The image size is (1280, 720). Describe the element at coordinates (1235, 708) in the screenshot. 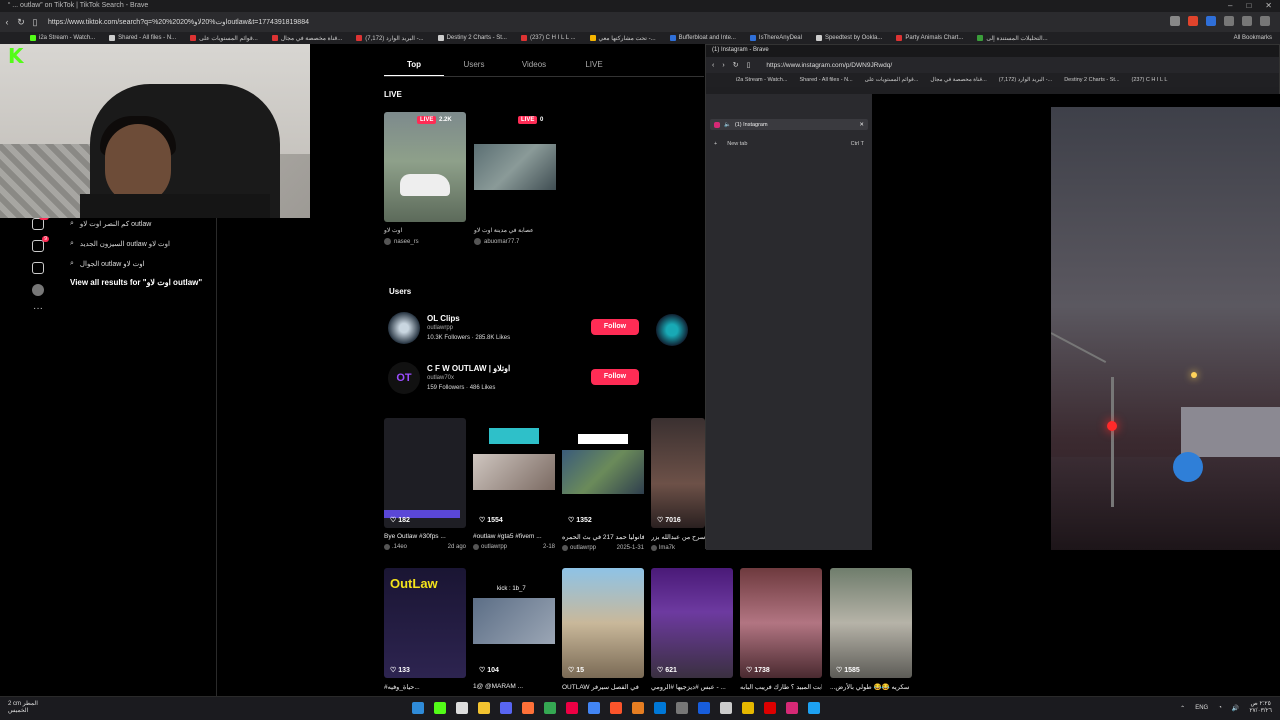

I see `volume-icon: 🔊` at that location.